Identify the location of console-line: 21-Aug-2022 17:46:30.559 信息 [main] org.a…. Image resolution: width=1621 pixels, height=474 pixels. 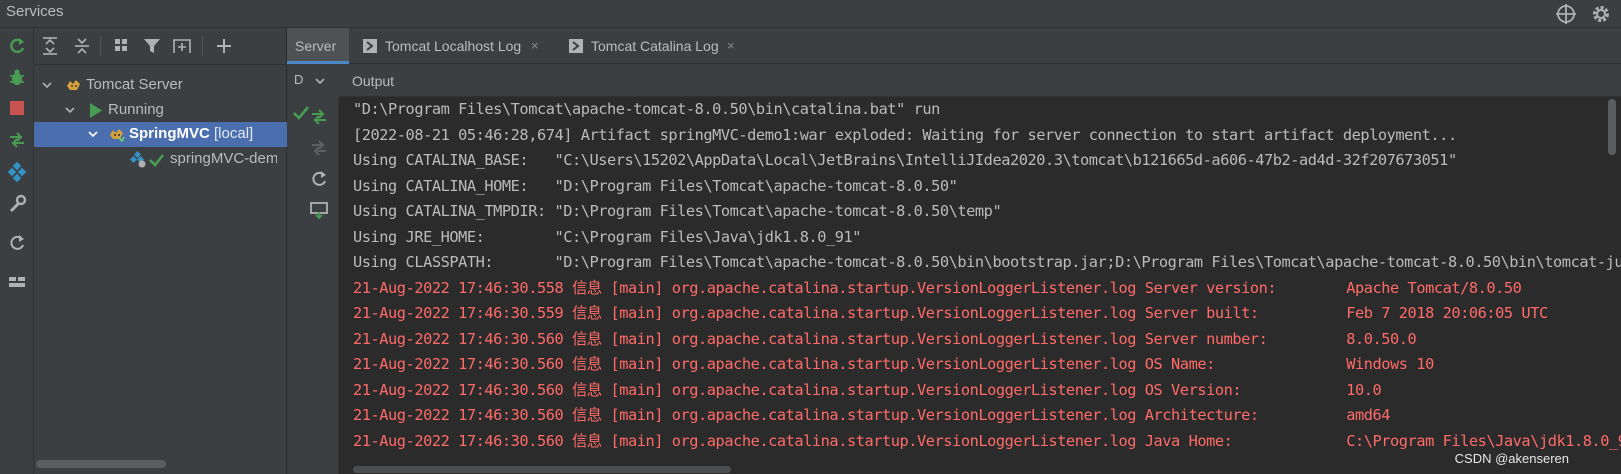
(950, 313).